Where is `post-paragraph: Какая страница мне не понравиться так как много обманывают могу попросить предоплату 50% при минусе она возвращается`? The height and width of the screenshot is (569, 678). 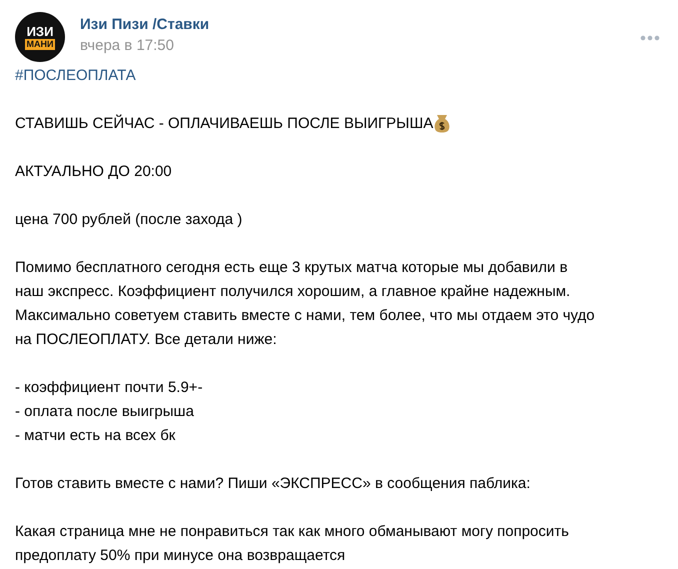
post-paragraph: Какая страница мне не понравиться так как много обманывают могу попросить предоплату 50% при минусе она возвращается is located at coordinates (292, 544).